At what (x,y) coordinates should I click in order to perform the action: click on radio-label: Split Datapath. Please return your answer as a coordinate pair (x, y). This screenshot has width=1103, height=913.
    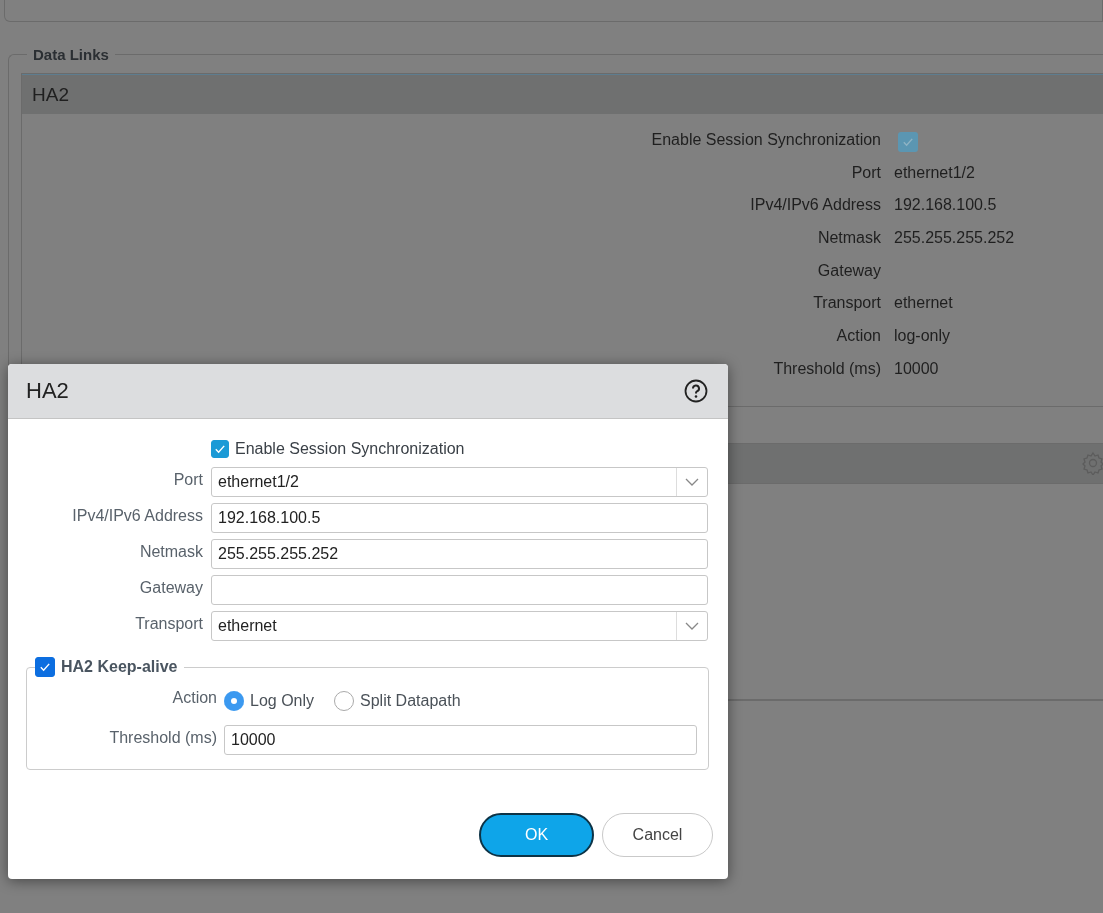
    Looking at the image, I should click on (410, 701).